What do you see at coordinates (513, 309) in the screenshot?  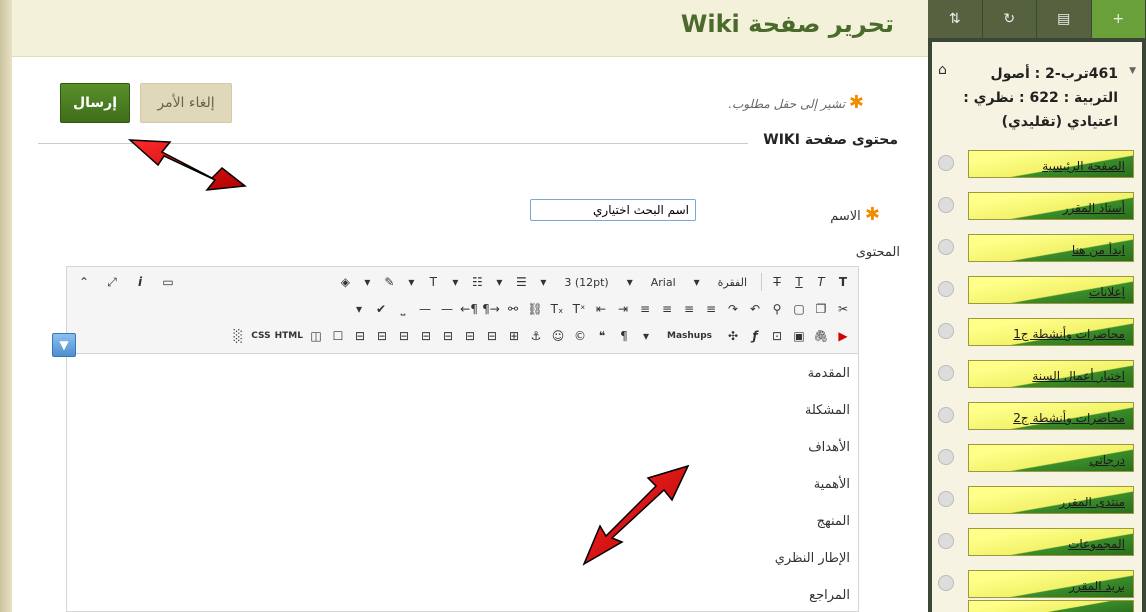 I see `unlink-icon: ⚯` at bounding box center [513, 309].